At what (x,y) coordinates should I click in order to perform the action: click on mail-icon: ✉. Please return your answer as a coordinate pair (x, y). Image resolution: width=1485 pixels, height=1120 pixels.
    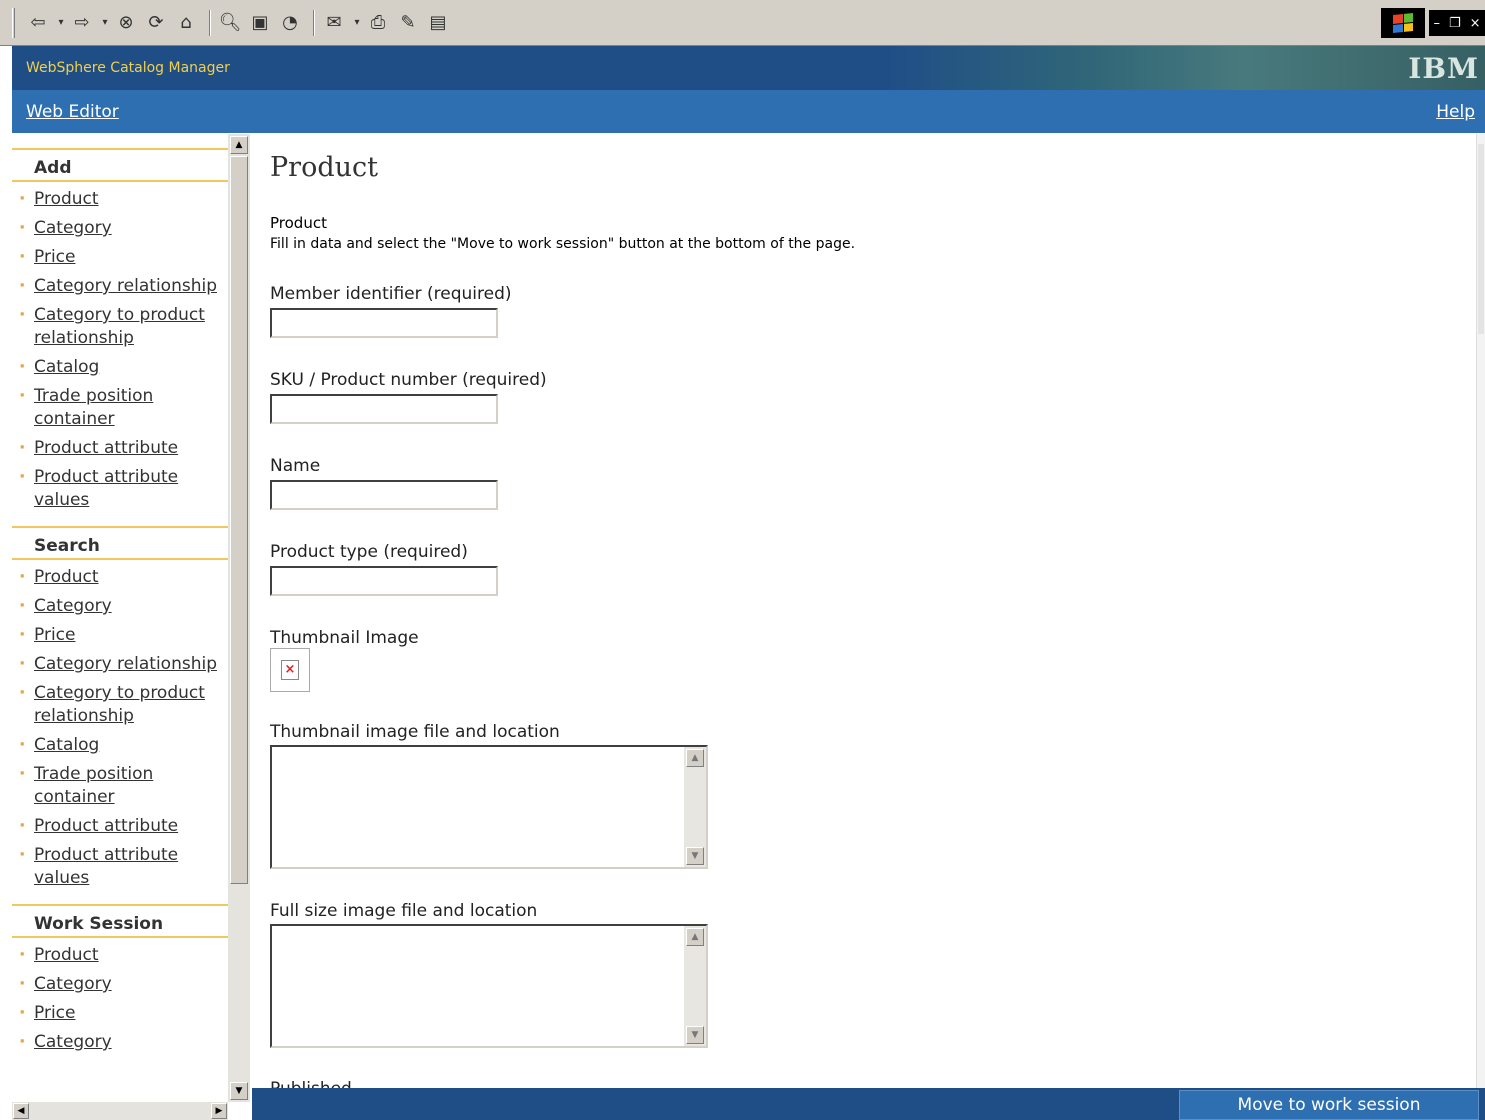
    Looking at the image, I should click on (334, 23).